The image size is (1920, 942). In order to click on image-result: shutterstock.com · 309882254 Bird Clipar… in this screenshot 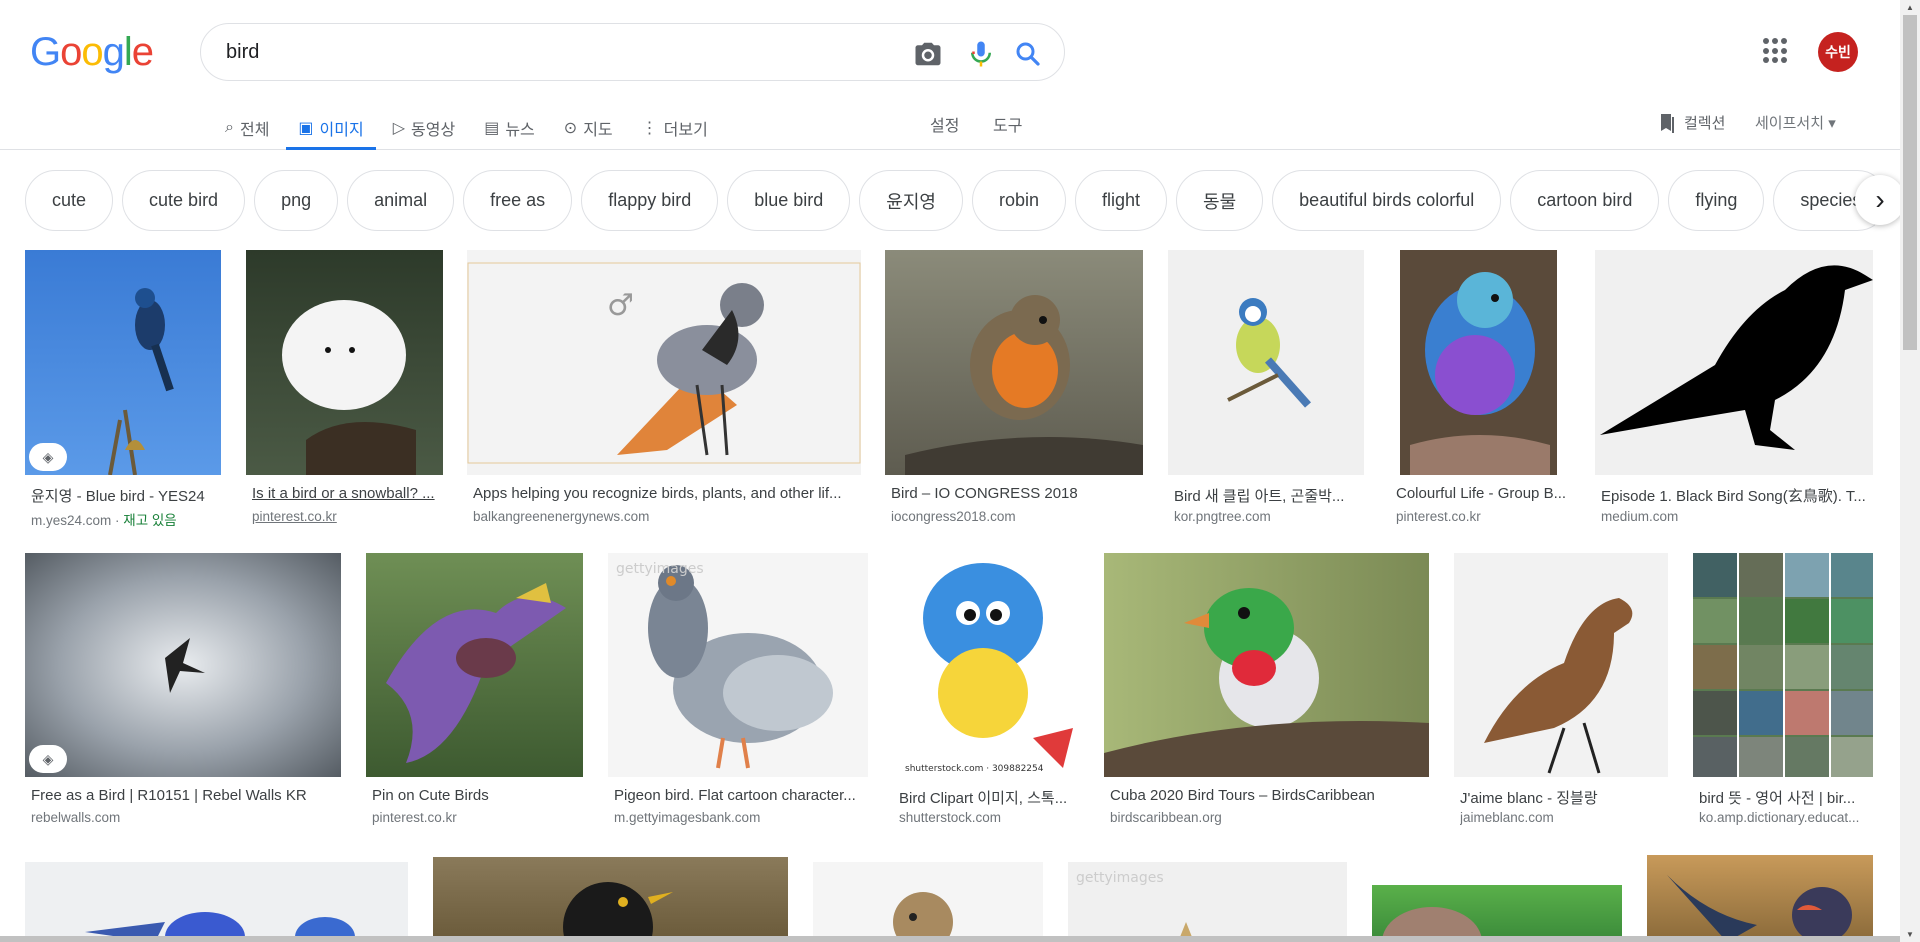, I will do `click(986, 693)`.